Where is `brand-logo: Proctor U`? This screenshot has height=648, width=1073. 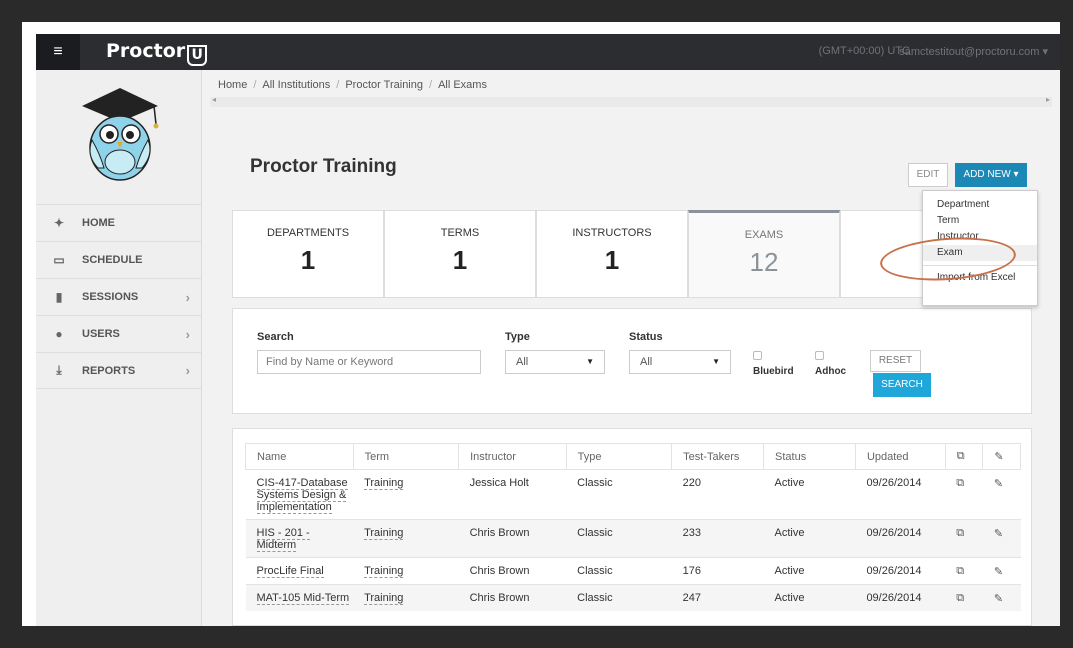
brand-logo: Proctor U is located at coordinates (157, 53).